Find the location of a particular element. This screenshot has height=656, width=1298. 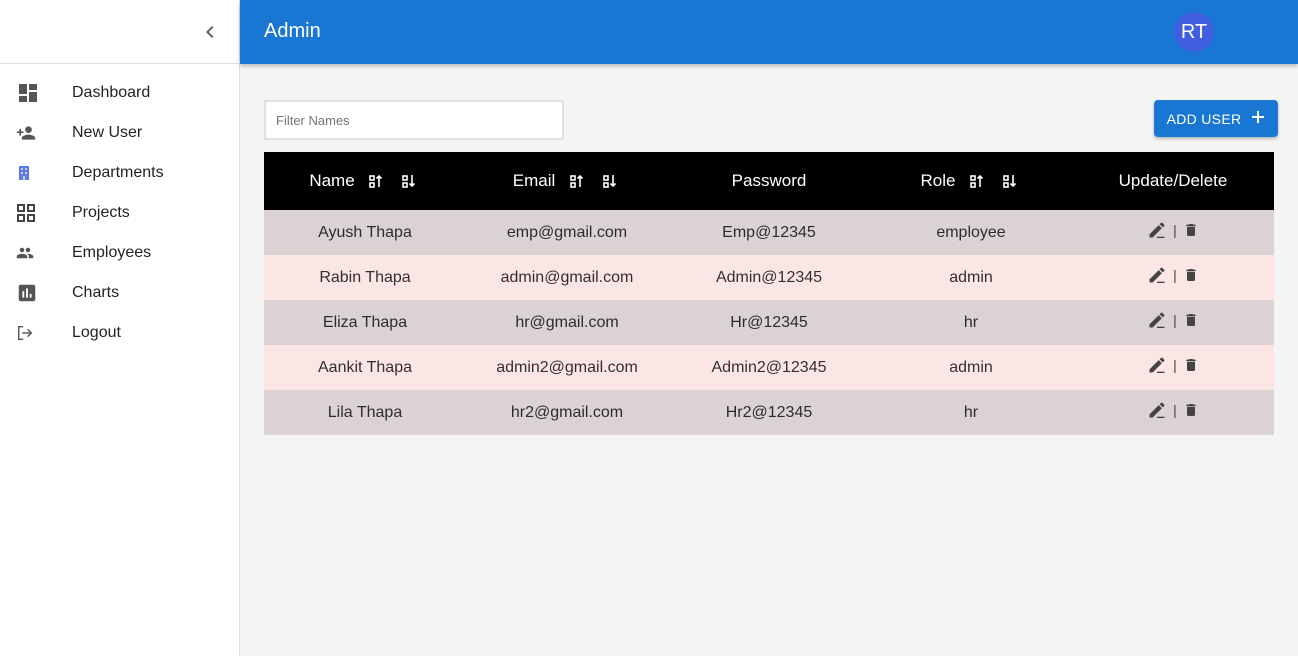

column-header-label: Update/Delete is located at coordinates (1173, 180).